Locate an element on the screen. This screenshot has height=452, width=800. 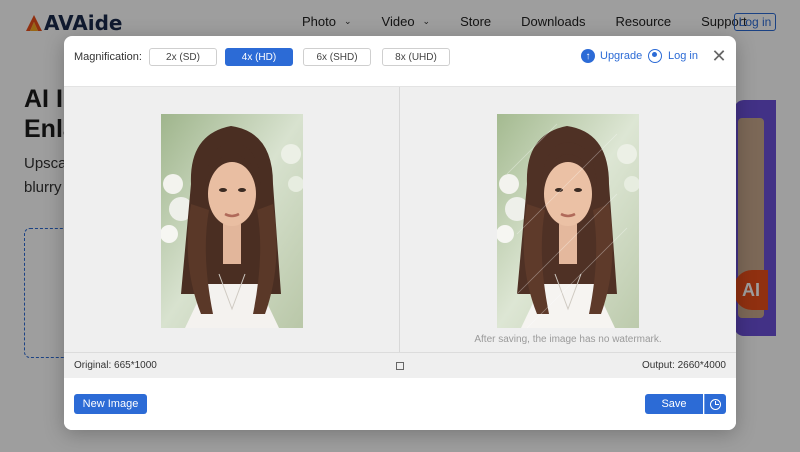
mag-option-2x: 2x (SD) is located at coordinates (183, 57).